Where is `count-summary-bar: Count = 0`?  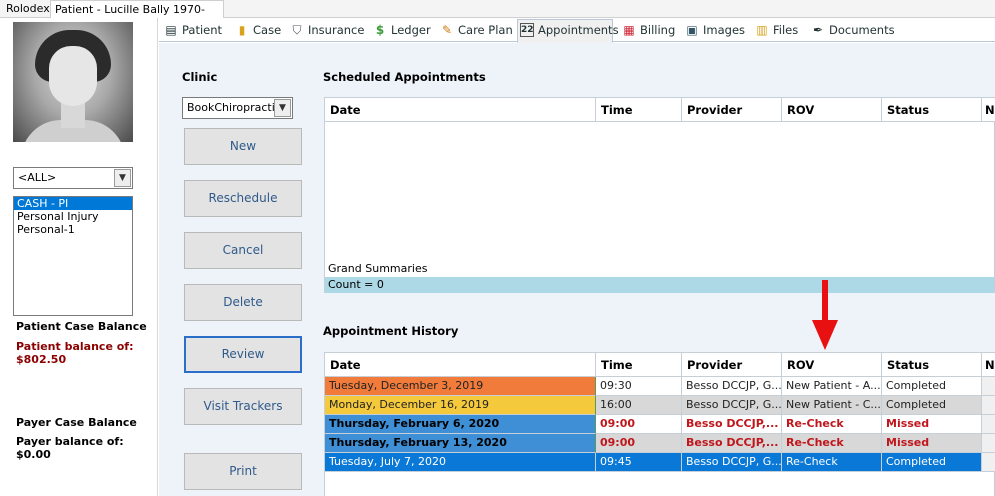 count-summary-bar: Count = 0 is located at coordinates (659, 285).